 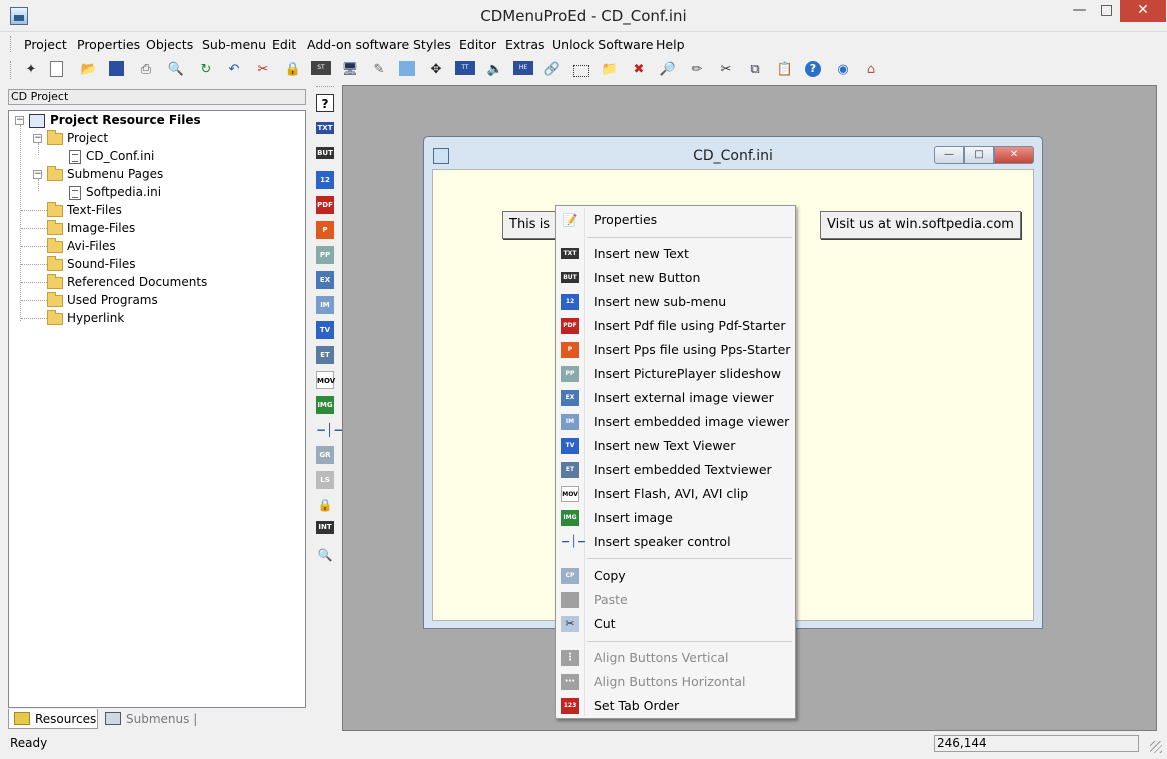 I want to click on lock-object-icon: 🔒, so click(x=325, y=505).